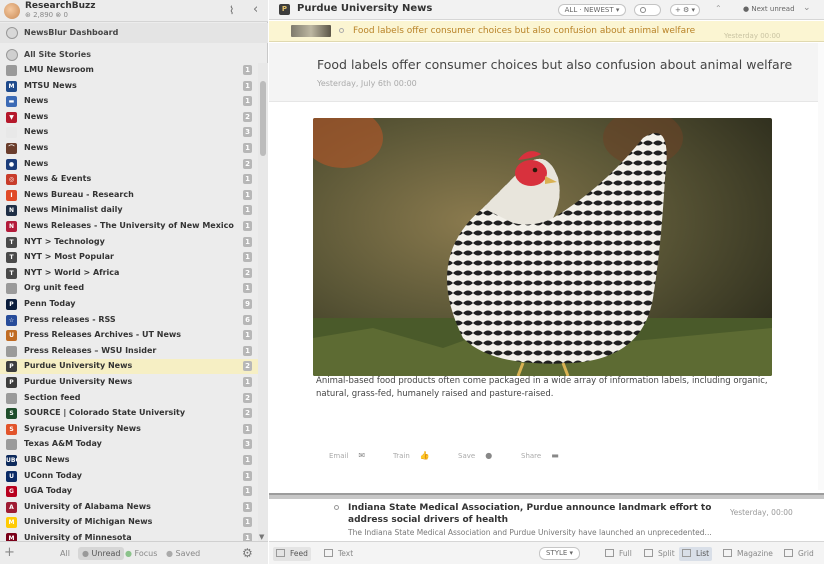  I want to click on feed-row: A University of Alabama News 1, so click(129, 507).